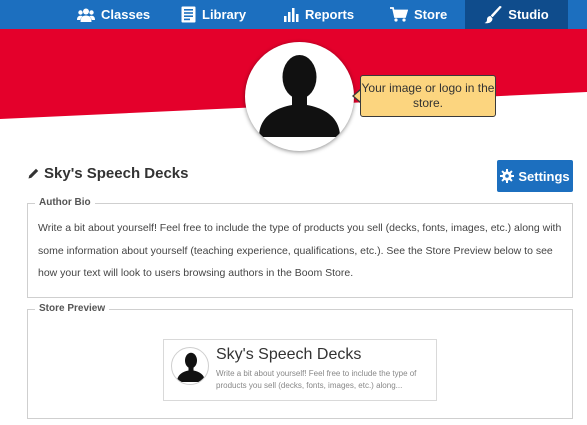 Image resolution: width=587 pixels, height=425 pixels. Describe the element at coordinates (330, 14) in the screenshot. I see `nav-reports-label: Reports` at that location.